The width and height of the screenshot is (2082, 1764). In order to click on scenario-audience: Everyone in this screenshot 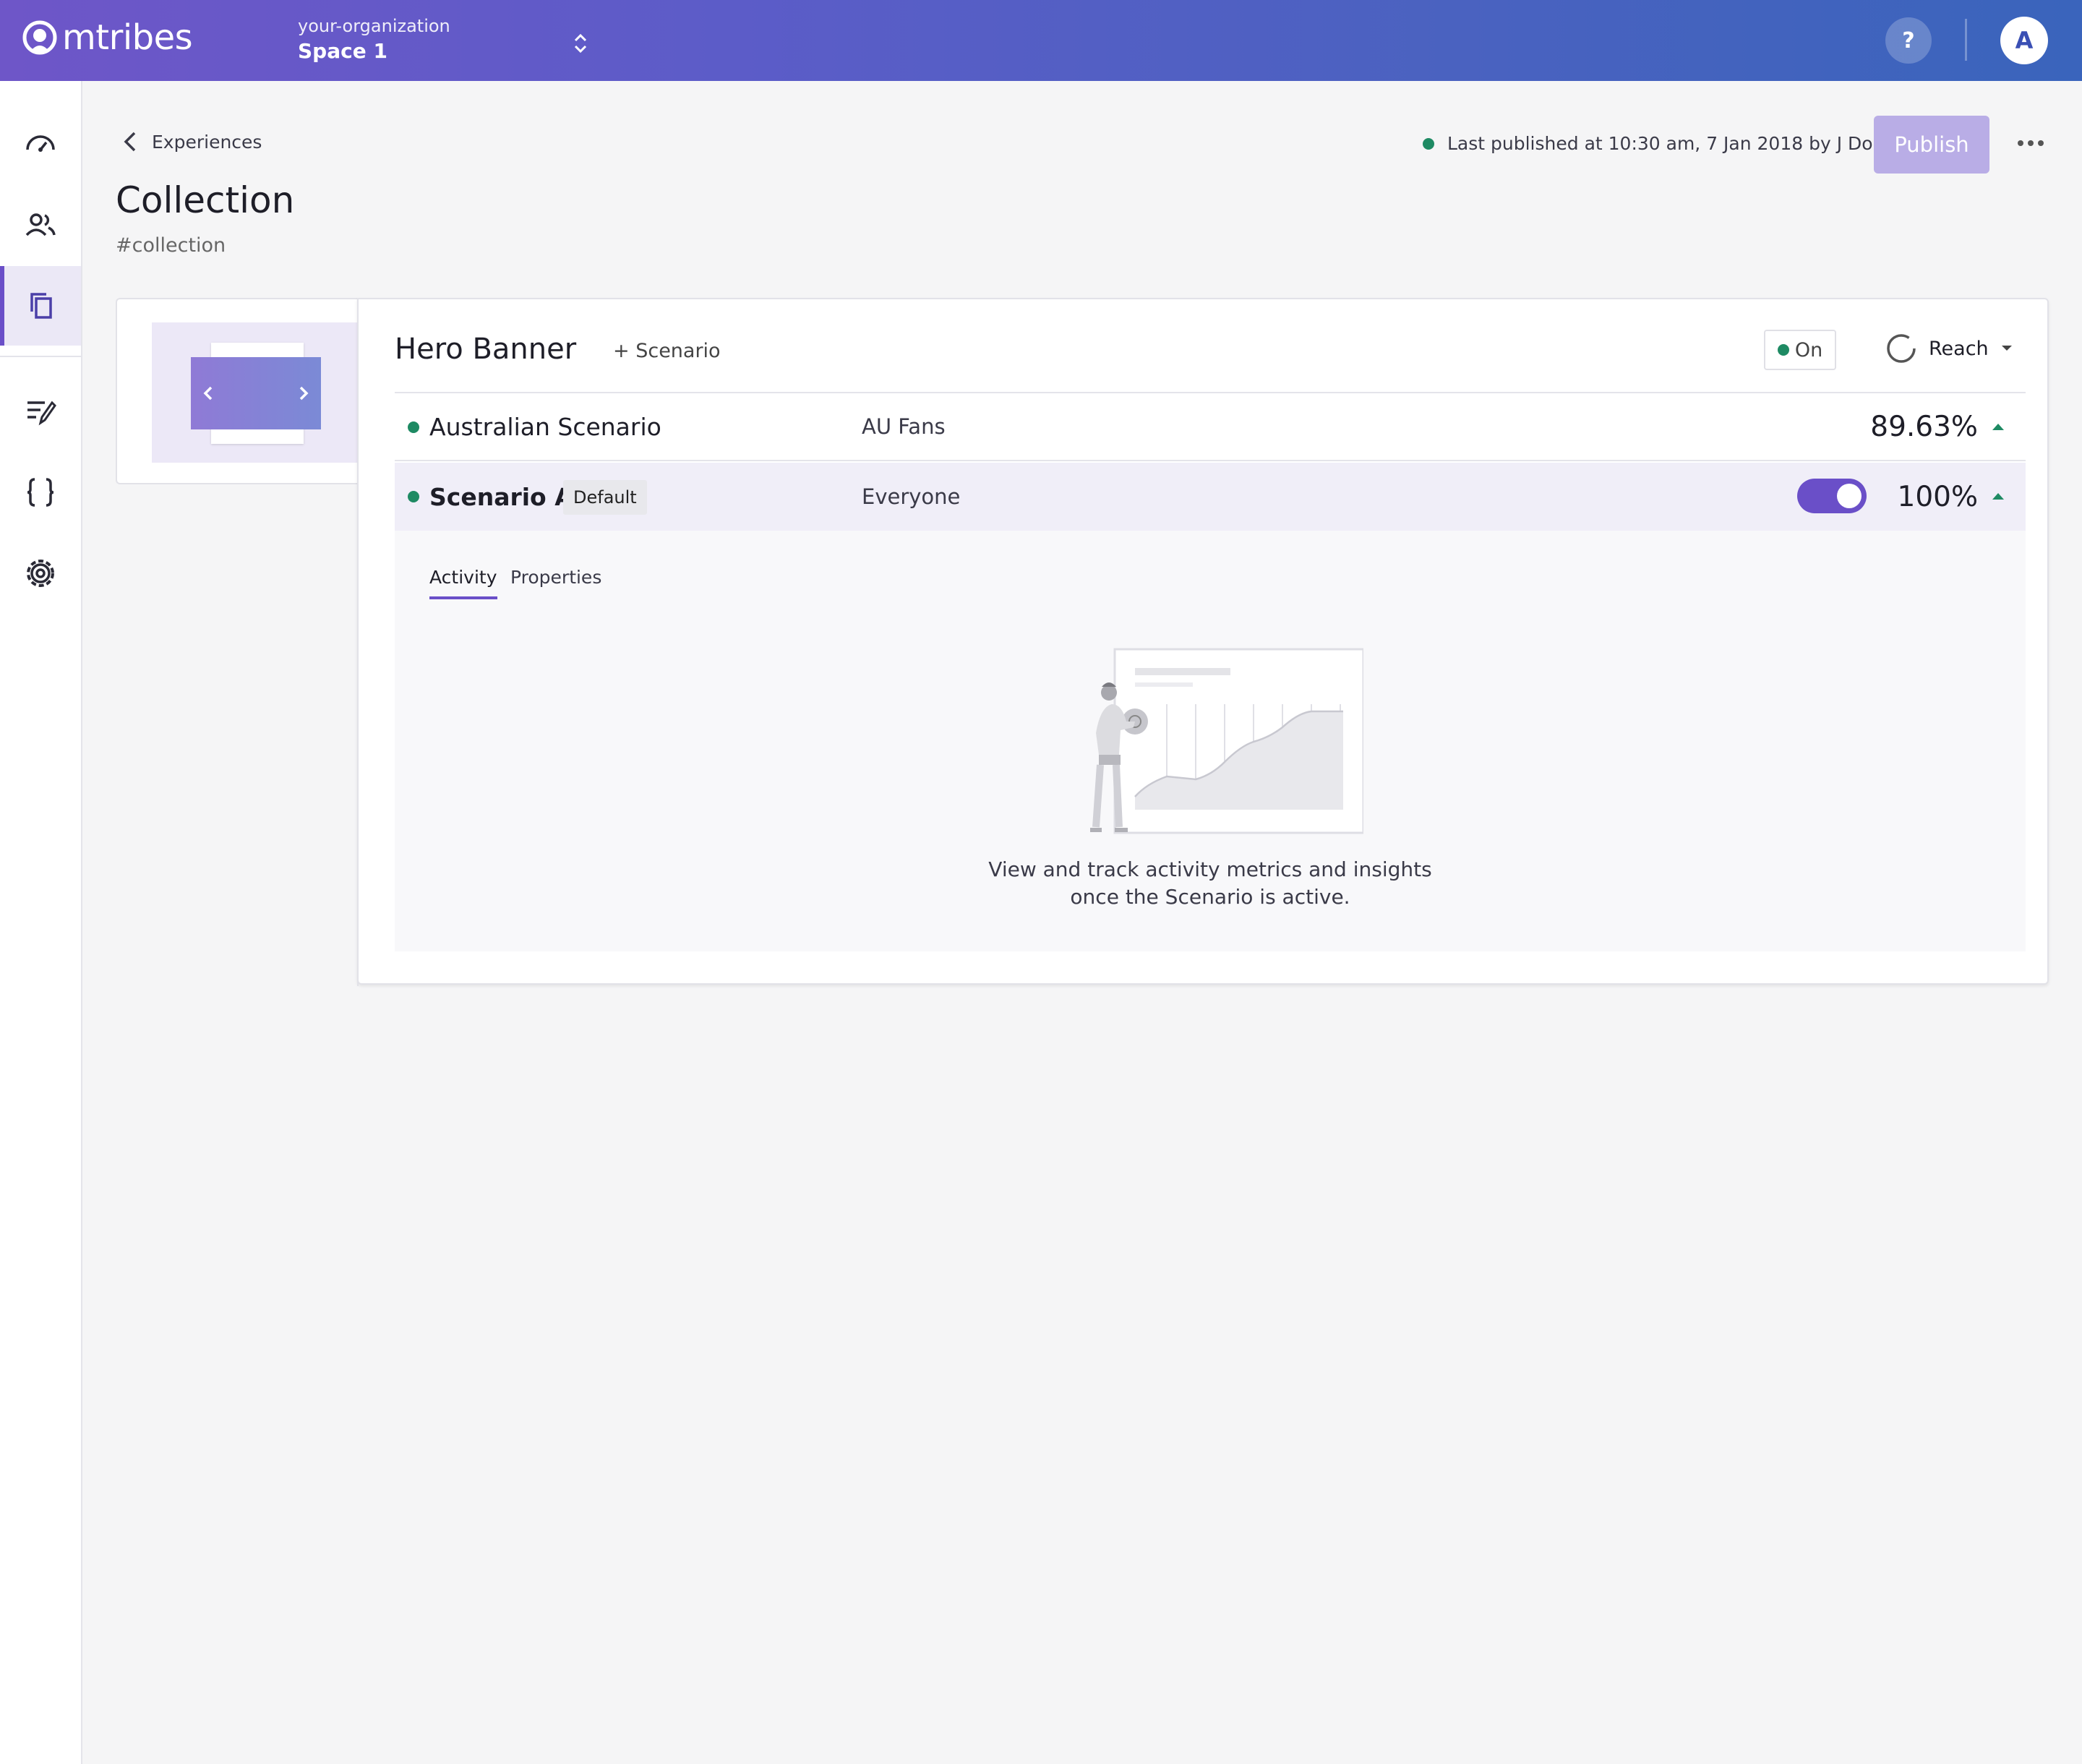, I will do `click(912, 496)`.